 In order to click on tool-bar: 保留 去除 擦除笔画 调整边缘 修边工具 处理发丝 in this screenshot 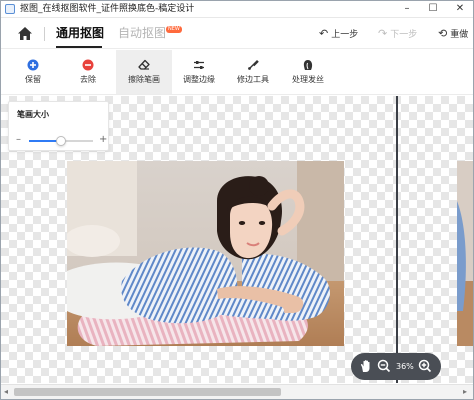, I will do `click(237, 72)`.